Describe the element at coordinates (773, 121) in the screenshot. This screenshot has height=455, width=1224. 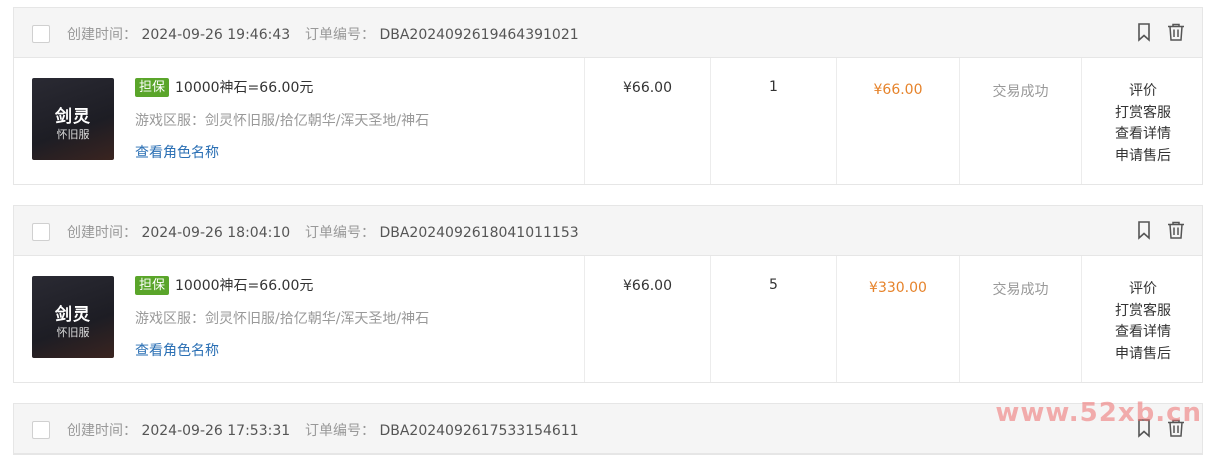
I see `quantity-cell: 1` at that location.